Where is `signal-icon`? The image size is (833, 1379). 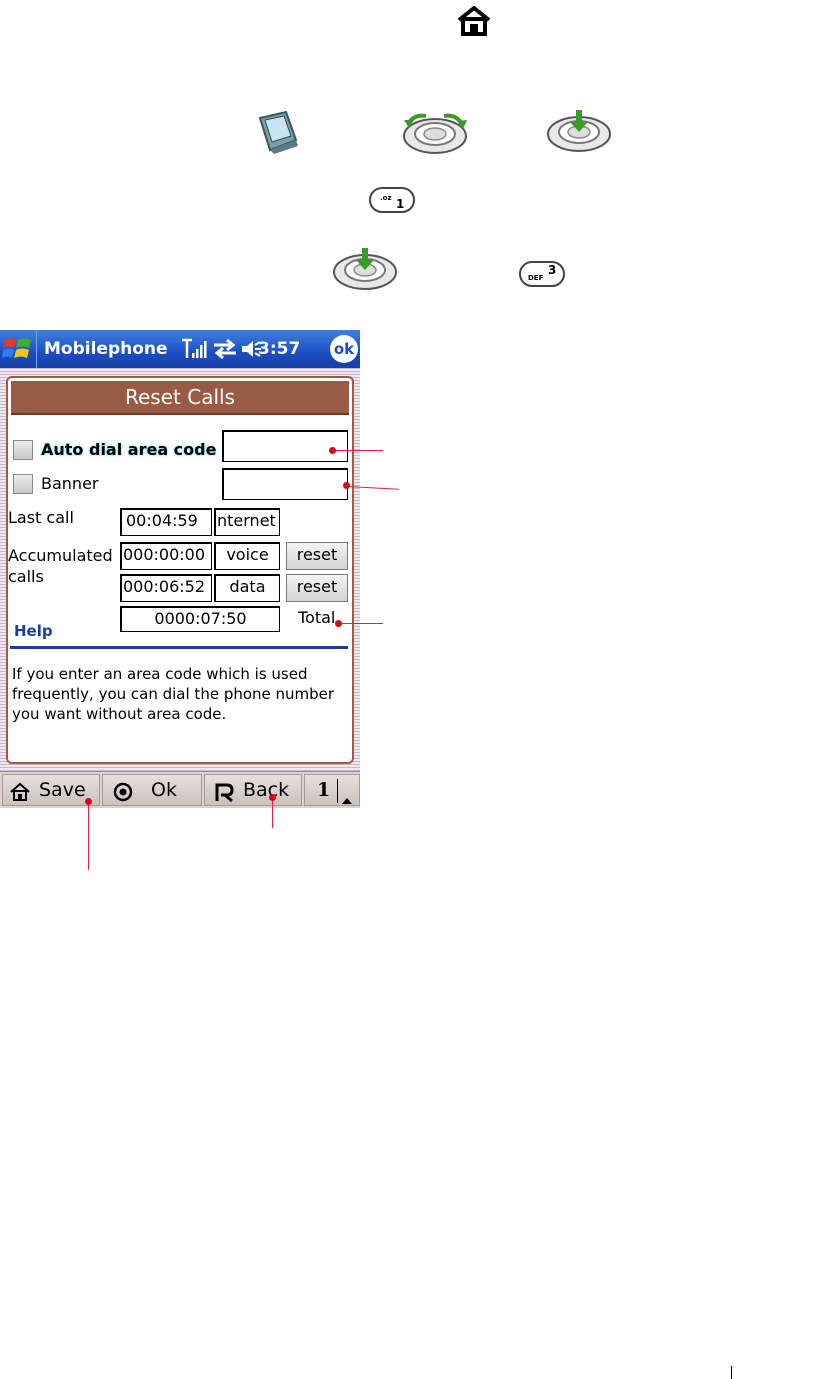 signal-icon is located at coordinates (194, 349).